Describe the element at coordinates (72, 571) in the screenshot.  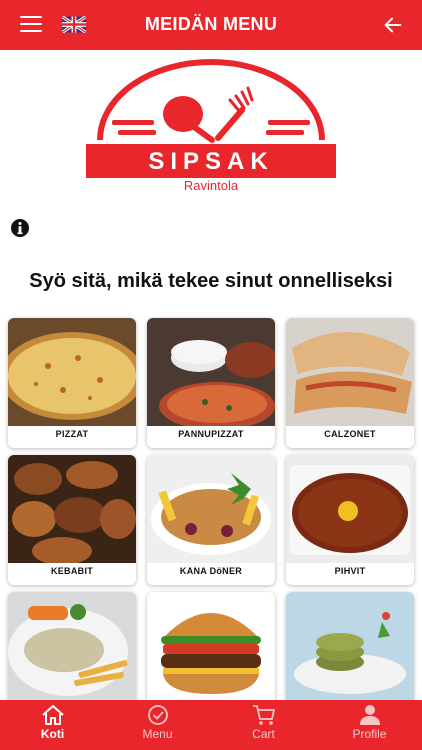
I see `category-label: KEBABIT` at that location.